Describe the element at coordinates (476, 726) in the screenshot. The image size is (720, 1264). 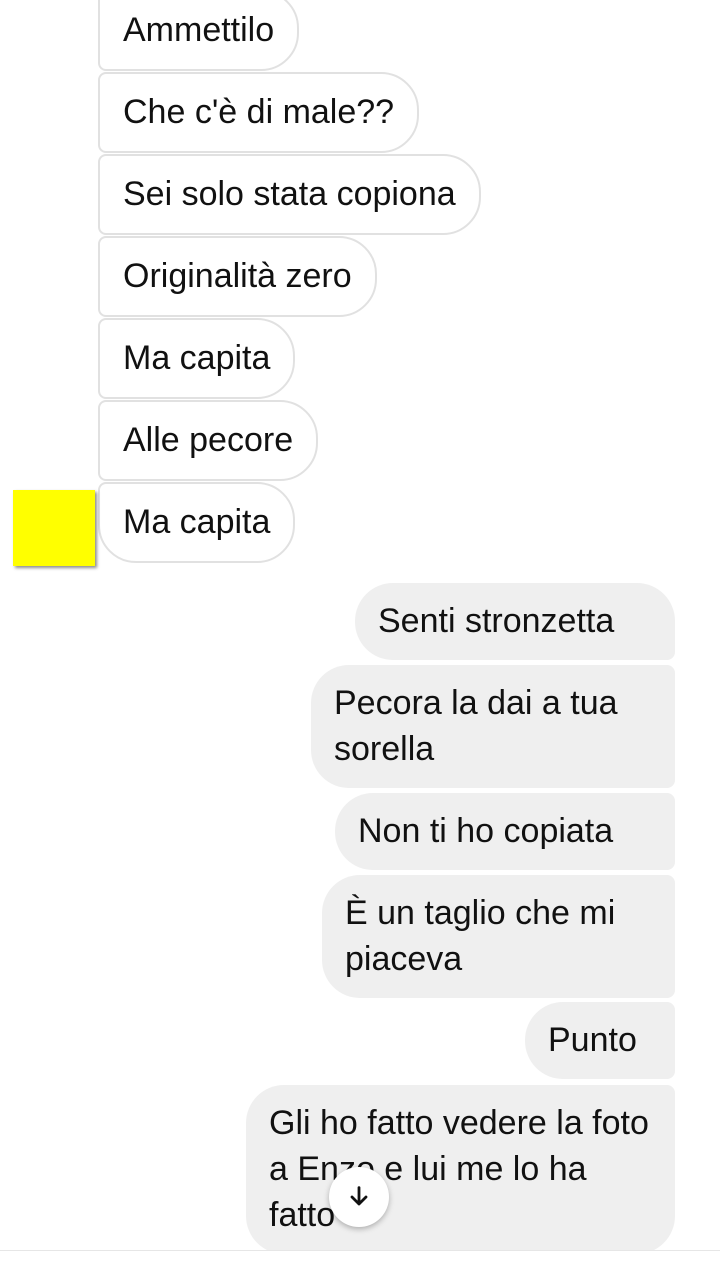
I see `message-text: Pecora la dai a tua sorella` at that location.